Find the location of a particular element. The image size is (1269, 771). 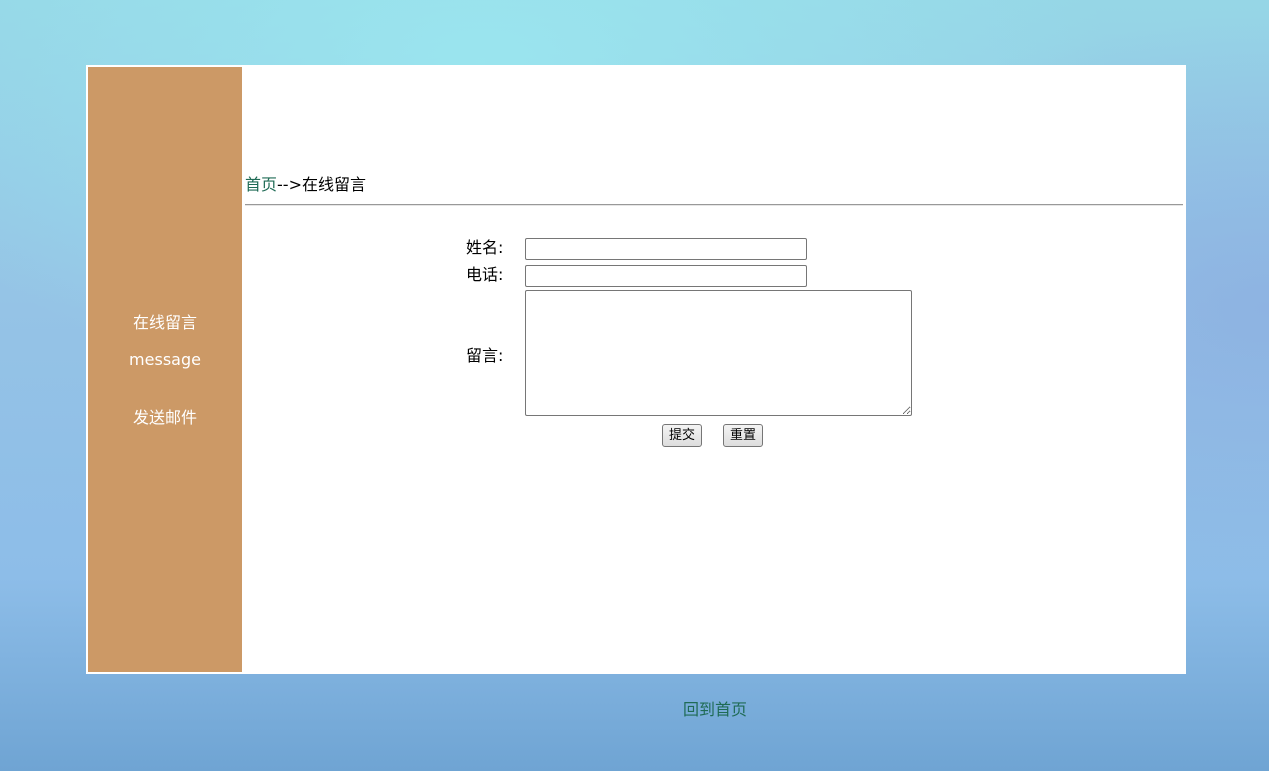

name-field is located at coordinates (666, 249).